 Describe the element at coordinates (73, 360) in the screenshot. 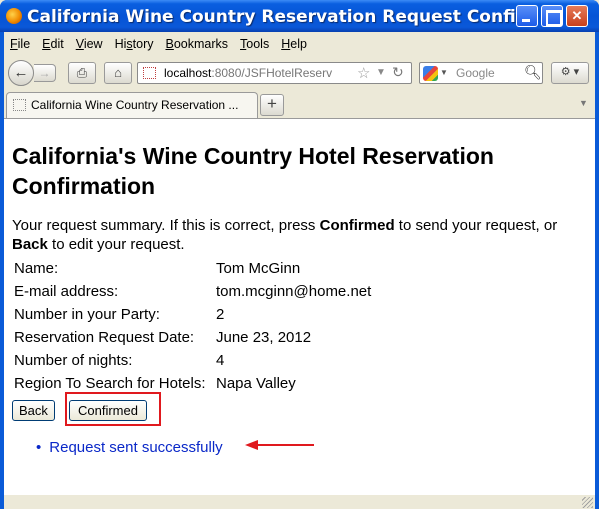

I see `summary-label: Number of nights:` at that location.